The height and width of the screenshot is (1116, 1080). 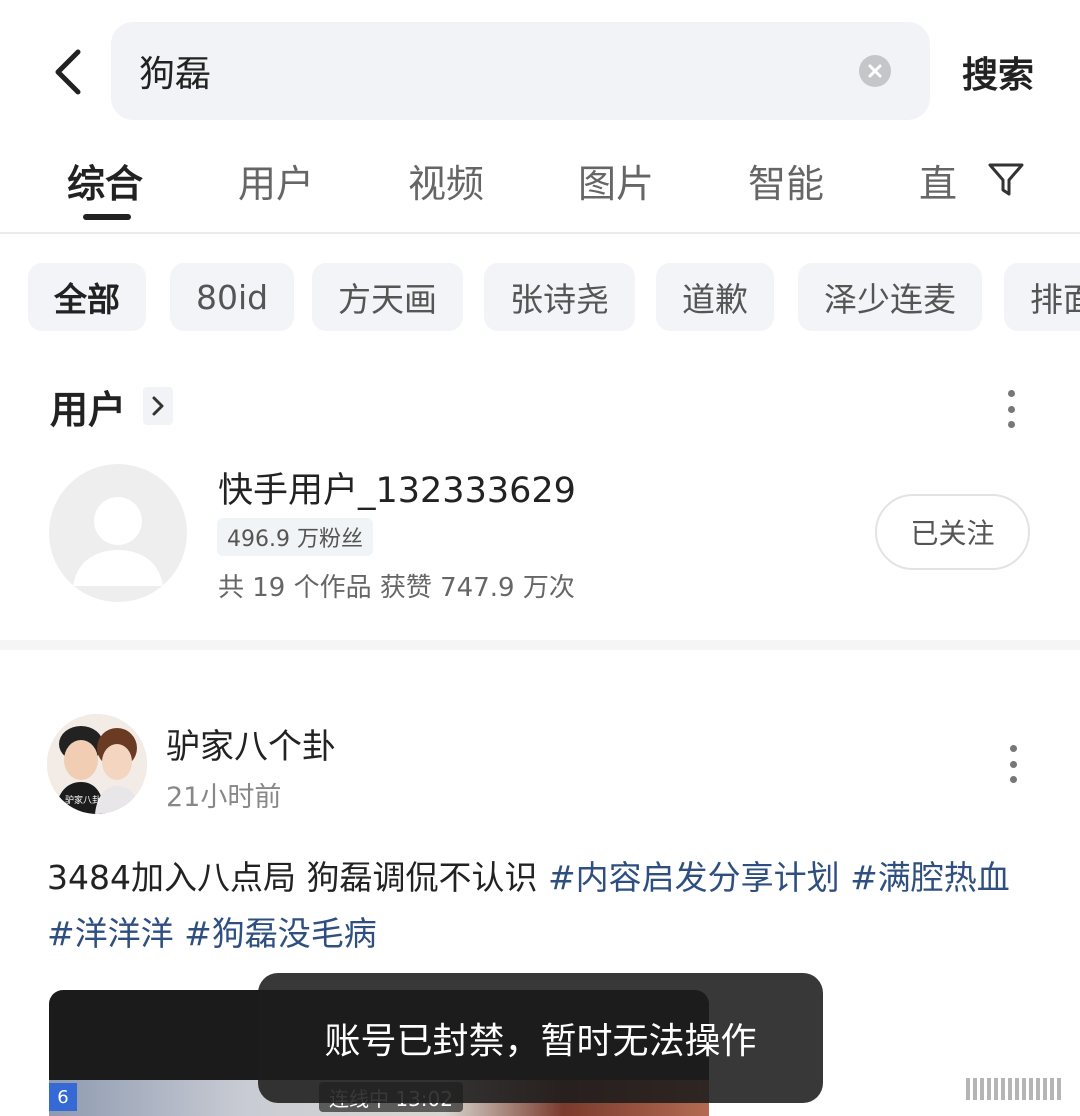 What do you see at coordinates (87, 297) in the screenshot?
I see `chip-all: 全部` at bounding box center [87, 297].